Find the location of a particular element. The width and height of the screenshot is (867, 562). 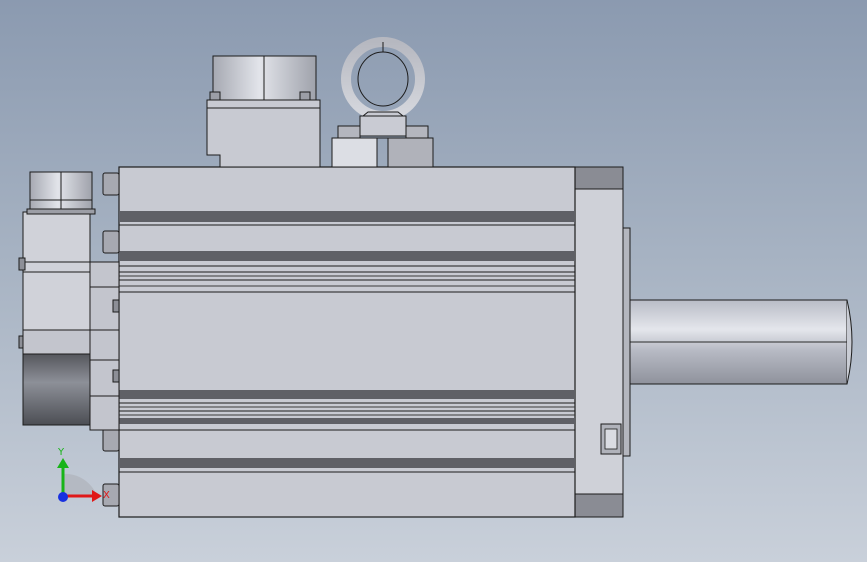

front-flange is located at coordinates (602, 342).